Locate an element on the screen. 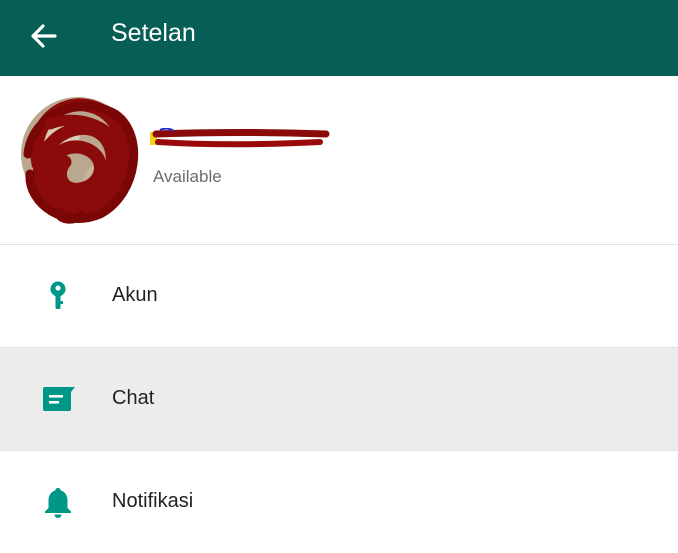 The width and height of the screenshot is (678, 553). app-bar: Setelan is located at coordinates (339, 38).